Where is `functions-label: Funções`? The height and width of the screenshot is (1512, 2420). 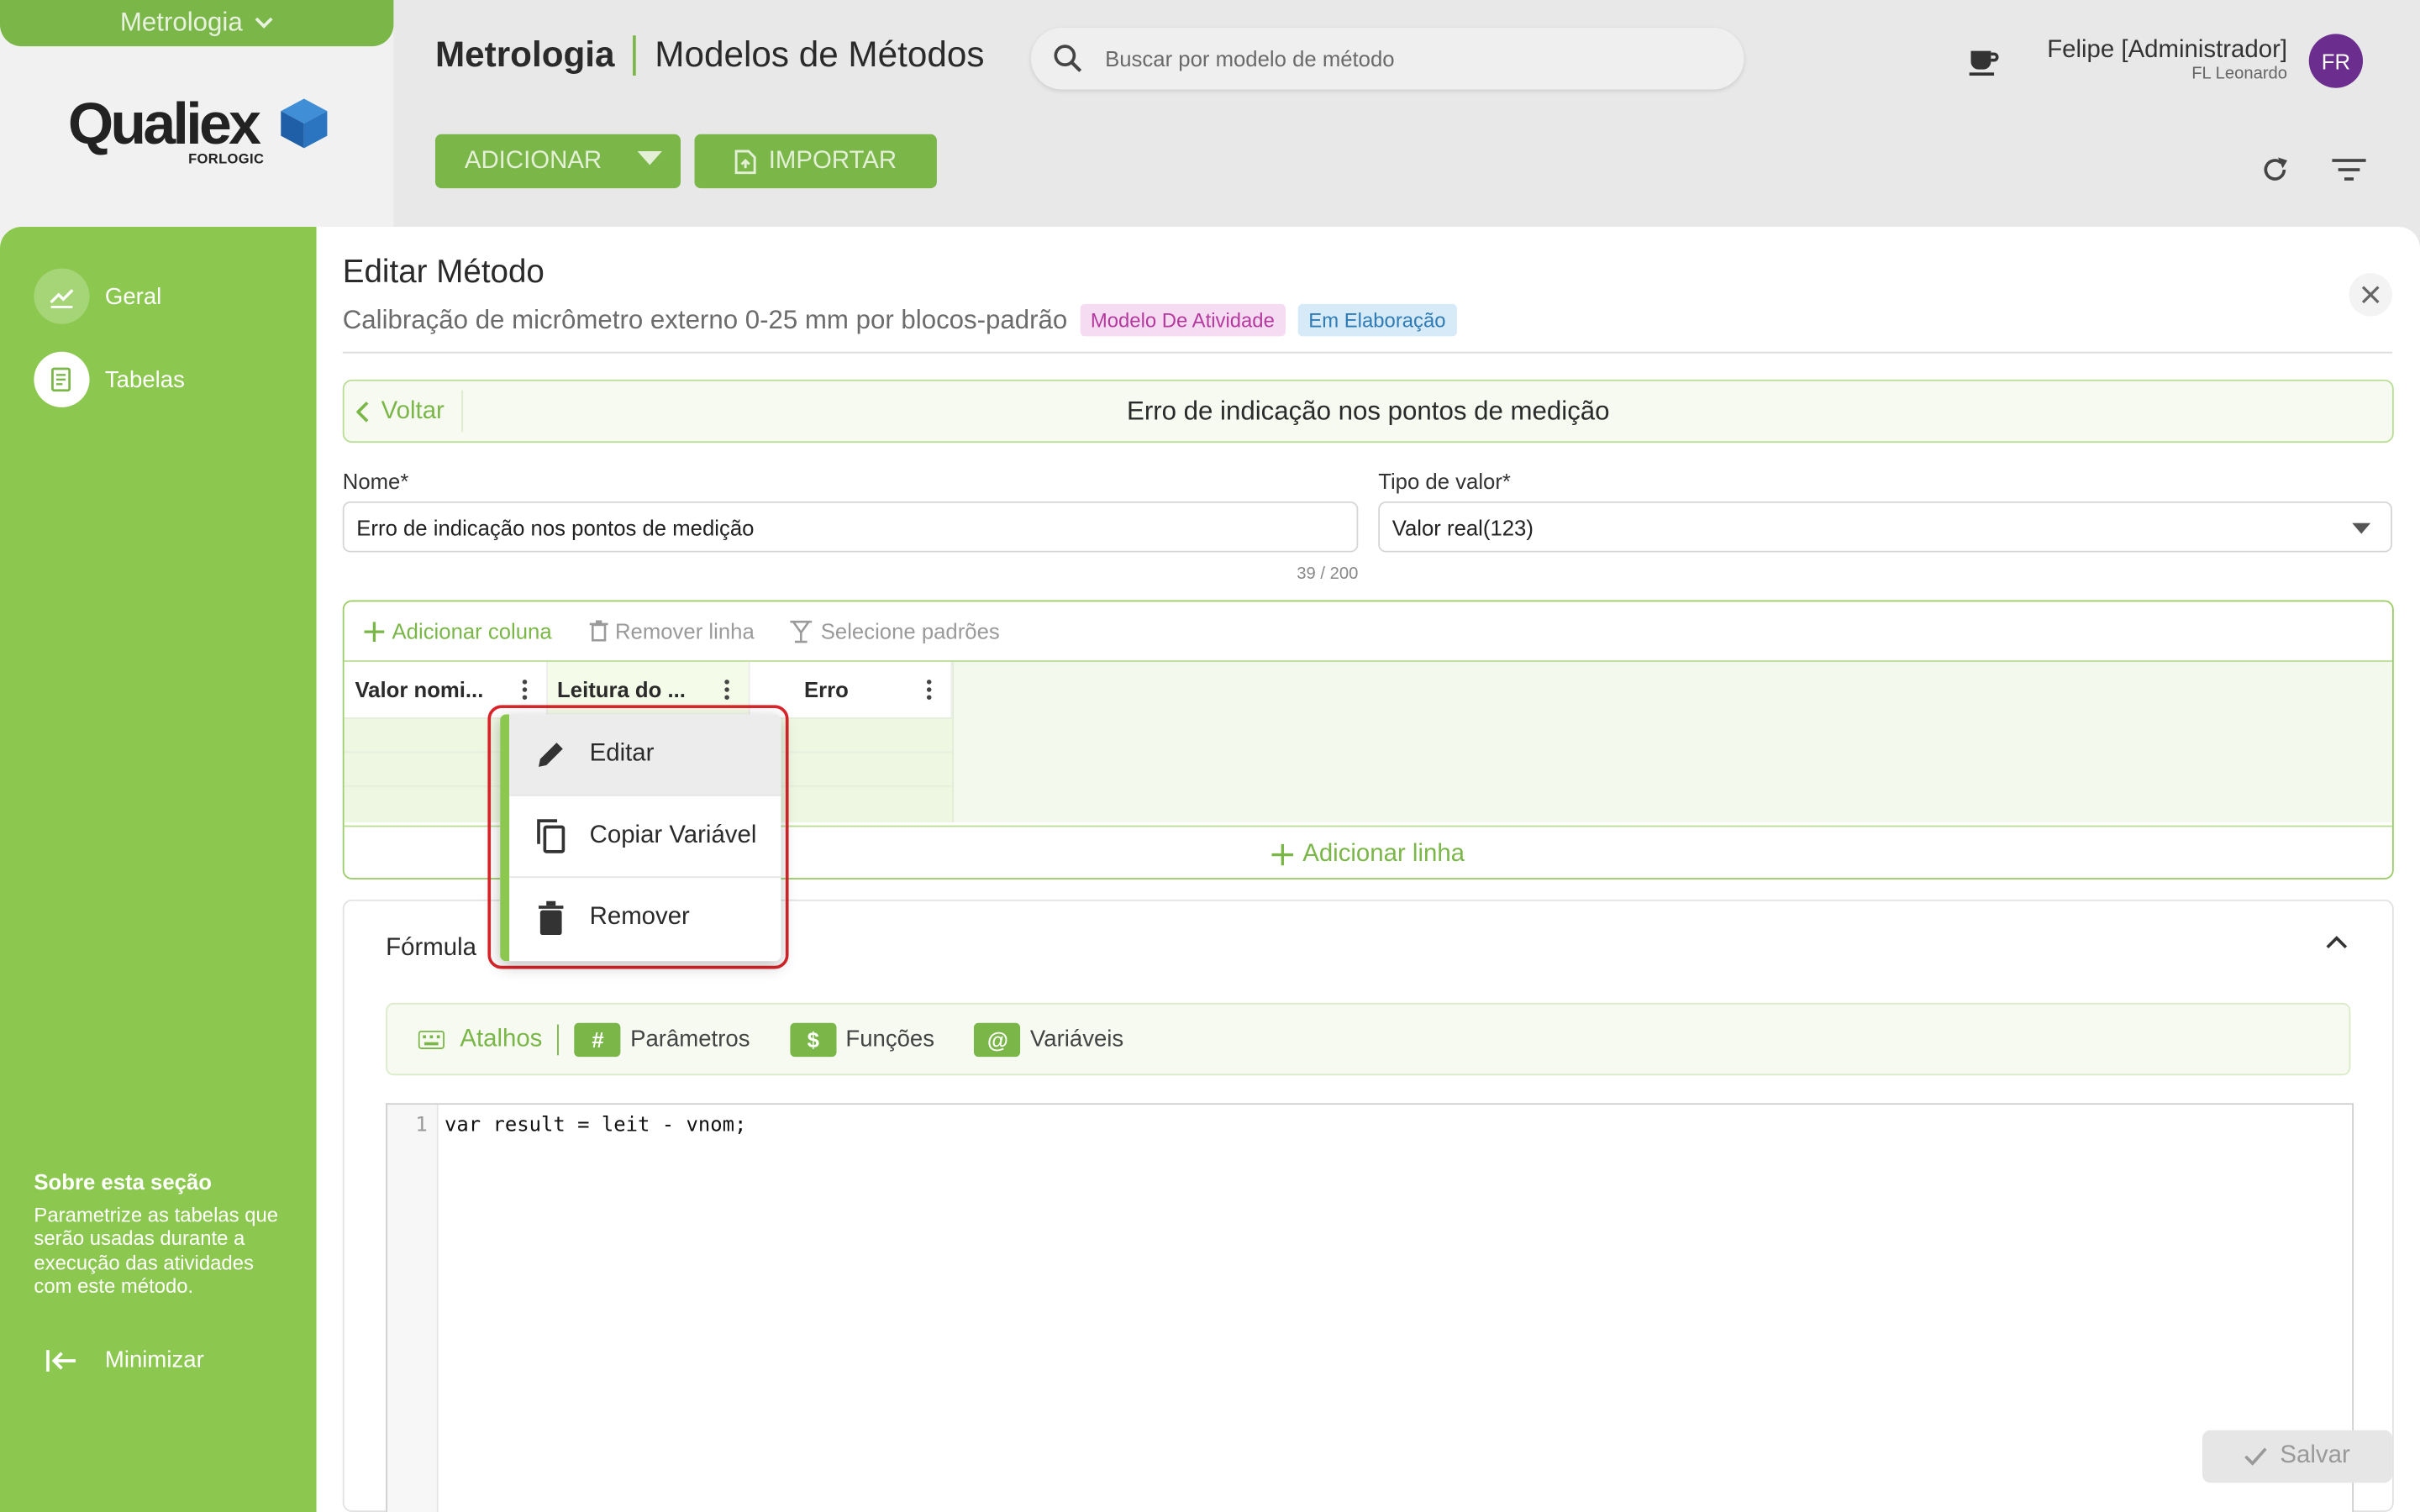
functions-label: Funções is located at coordinates (890, 1039).